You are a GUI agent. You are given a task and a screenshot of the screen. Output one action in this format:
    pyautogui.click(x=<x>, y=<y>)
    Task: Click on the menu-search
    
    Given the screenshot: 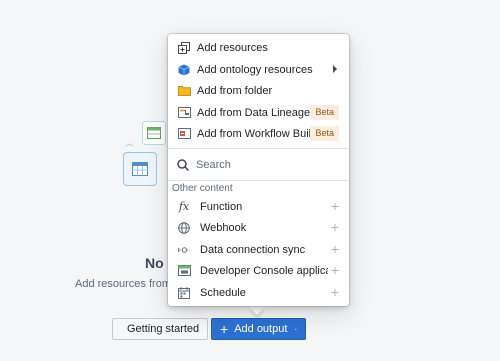 What is the action you would take?
    pyautogui.click(x=258, y=165)
    